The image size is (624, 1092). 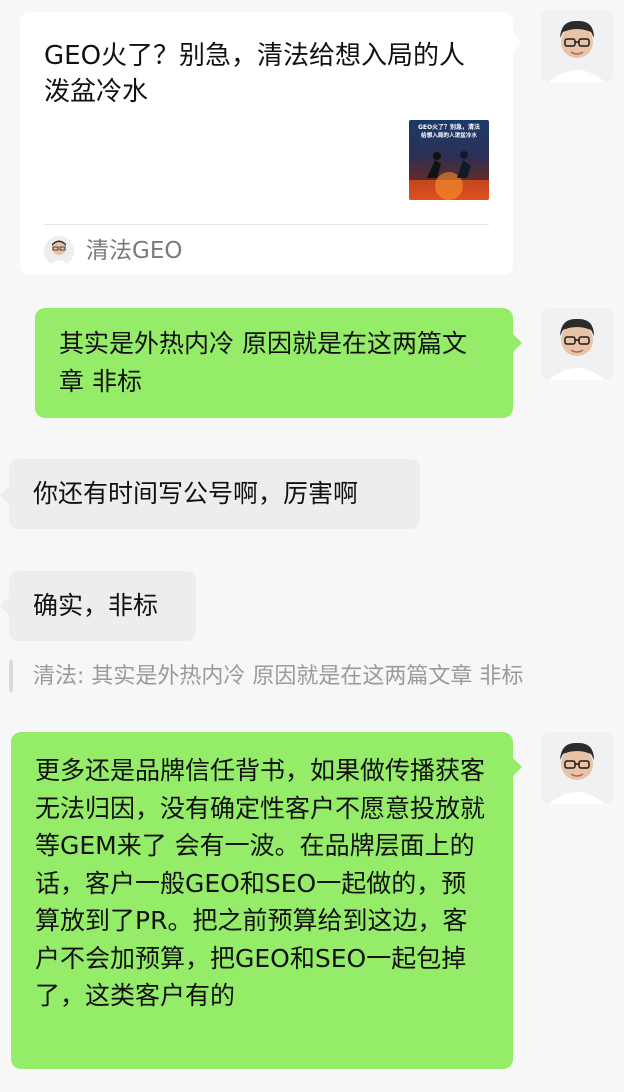 What do you see at coordinates (449, 160) in the screenshot?
I see `link-card-thumbnail: GEO火了？别急，清法 给想入局的人泼盆冷水` at bounding box center [449, 160].